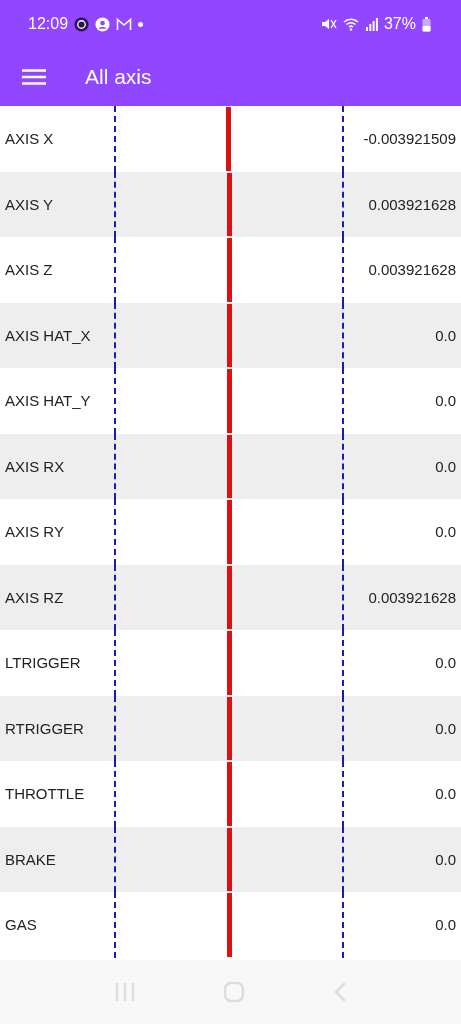  I want to click on mail-icon, so click(124, 24).